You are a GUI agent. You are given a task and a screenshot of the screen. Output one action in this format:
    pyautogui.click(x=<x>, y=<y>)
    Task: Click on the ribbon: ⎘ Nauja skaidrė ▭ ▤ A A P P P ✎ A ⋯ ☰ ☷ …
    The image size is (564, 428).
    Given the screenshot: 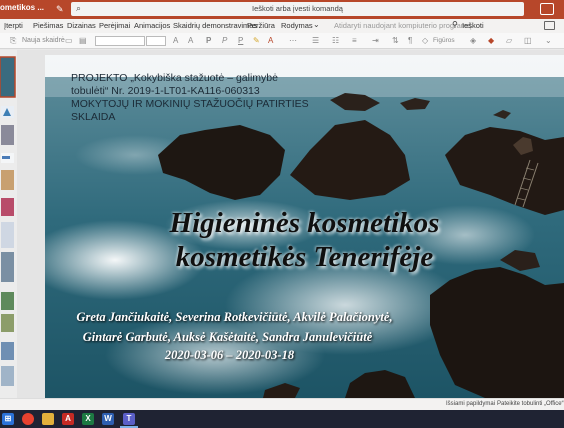 What is the action you would take?
    pyautogui.click(x=282, y=41)
    